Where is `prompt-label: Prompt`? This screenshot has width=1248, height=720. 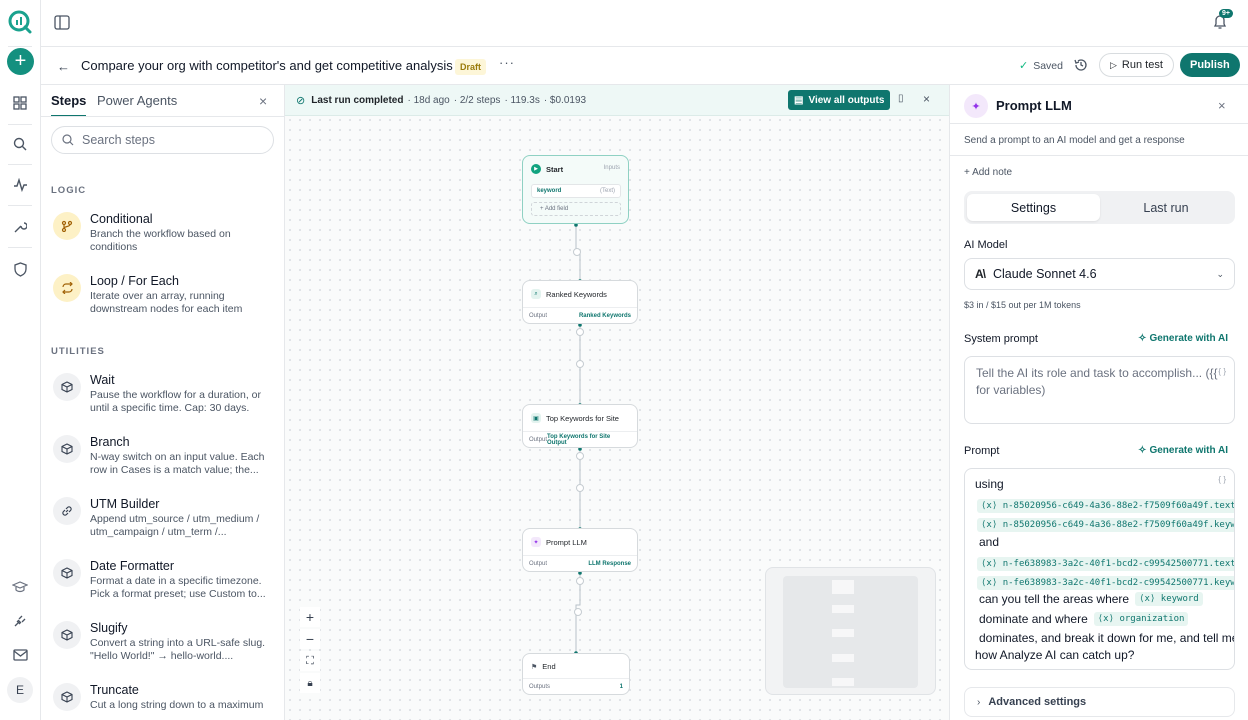 prompt-label: Prompt is located at coordinates (982, 451).